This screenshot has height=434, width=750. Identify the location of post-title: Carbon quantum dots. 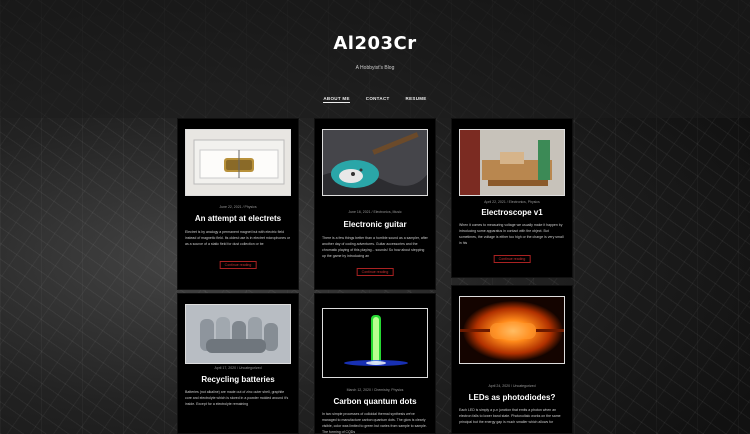
(375, 401).